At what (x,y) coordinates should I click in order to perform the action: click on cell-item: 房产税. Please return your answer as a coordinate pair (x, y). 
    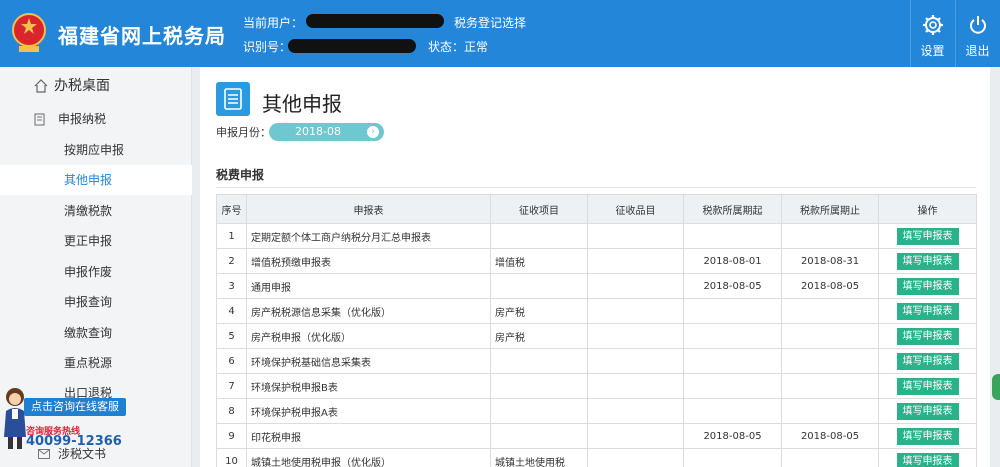
    Looking at the image, I should click on (539, 311).